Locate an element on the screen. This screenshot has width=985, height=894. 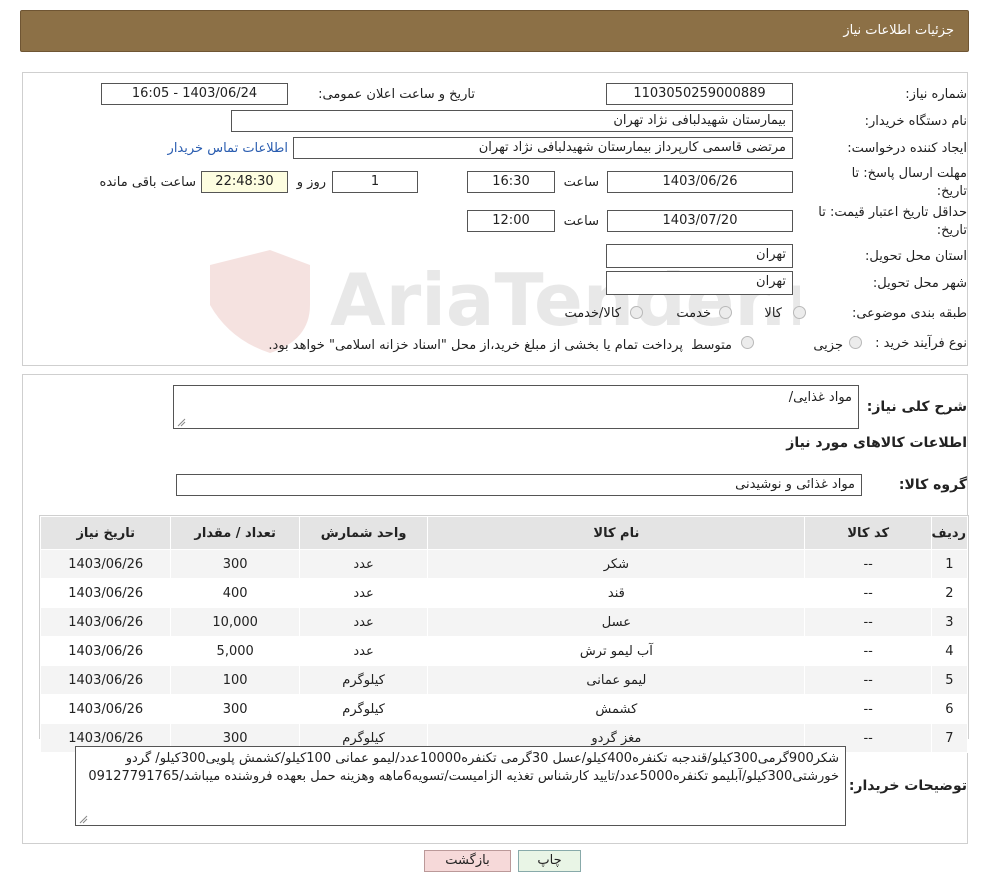
summary-text: مواد غذایی/ is located at coordinates (820, 397).